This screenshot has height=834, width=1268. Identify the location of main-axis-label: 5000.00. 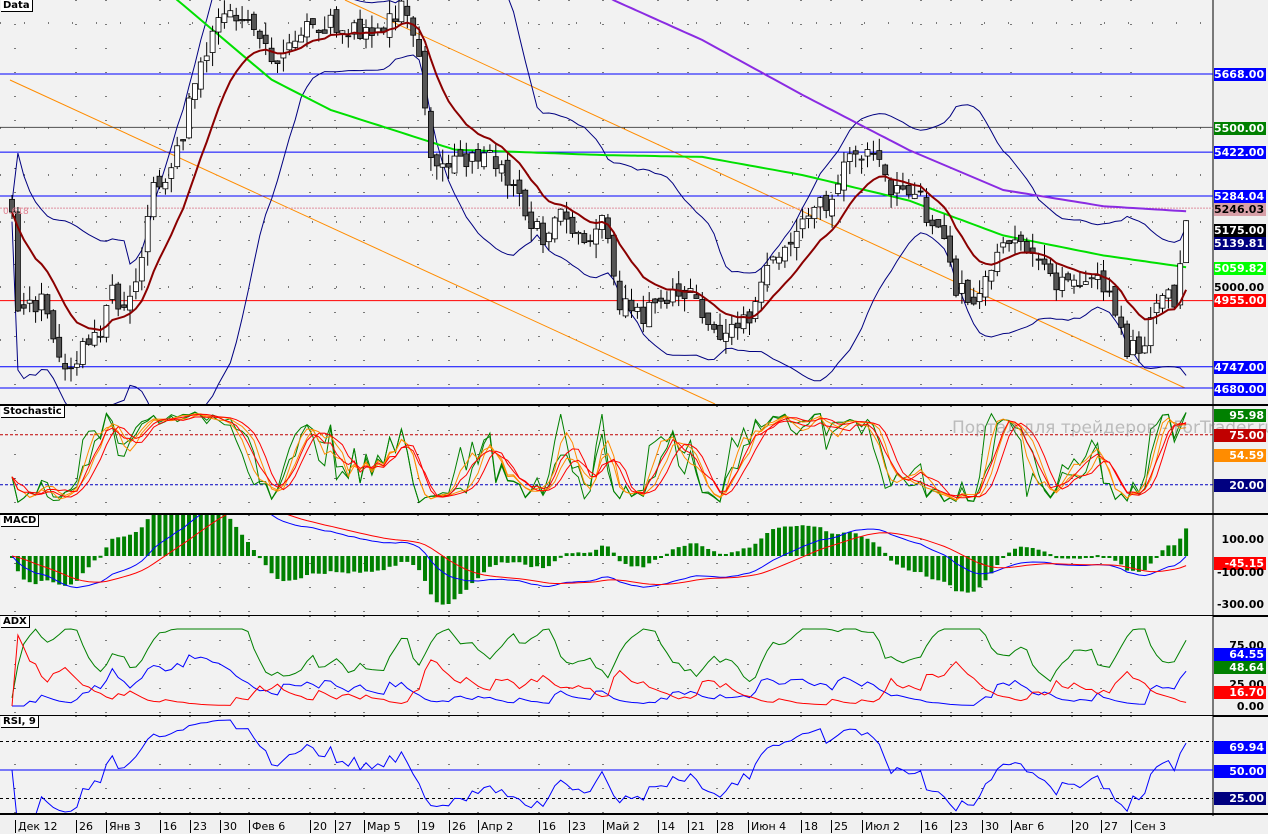
(1239, 287).